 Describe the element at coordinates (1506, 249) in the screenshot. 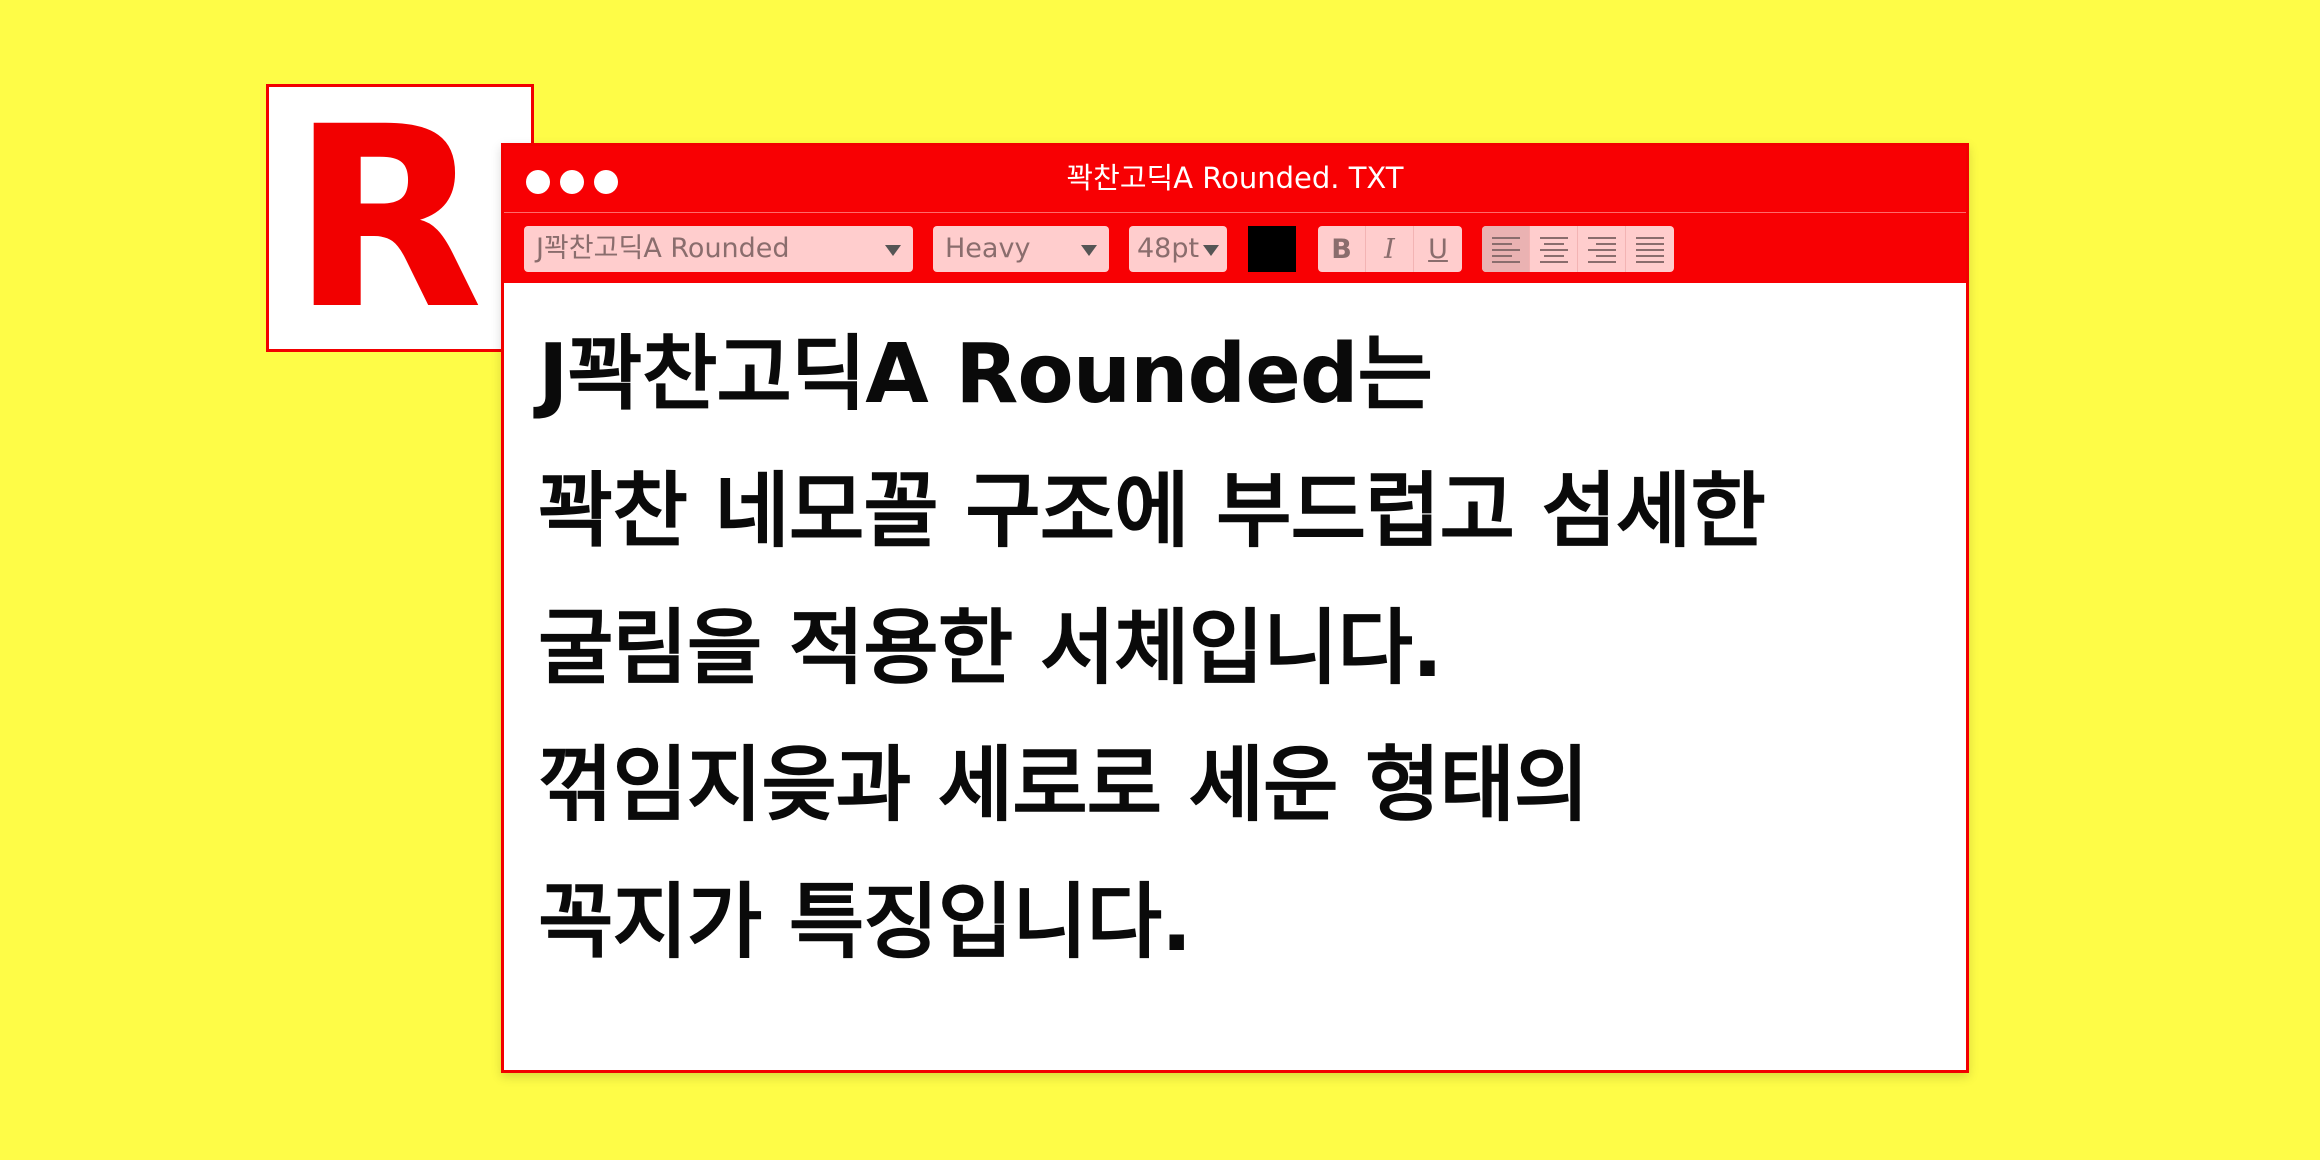

I see `align-left-button` at that location.